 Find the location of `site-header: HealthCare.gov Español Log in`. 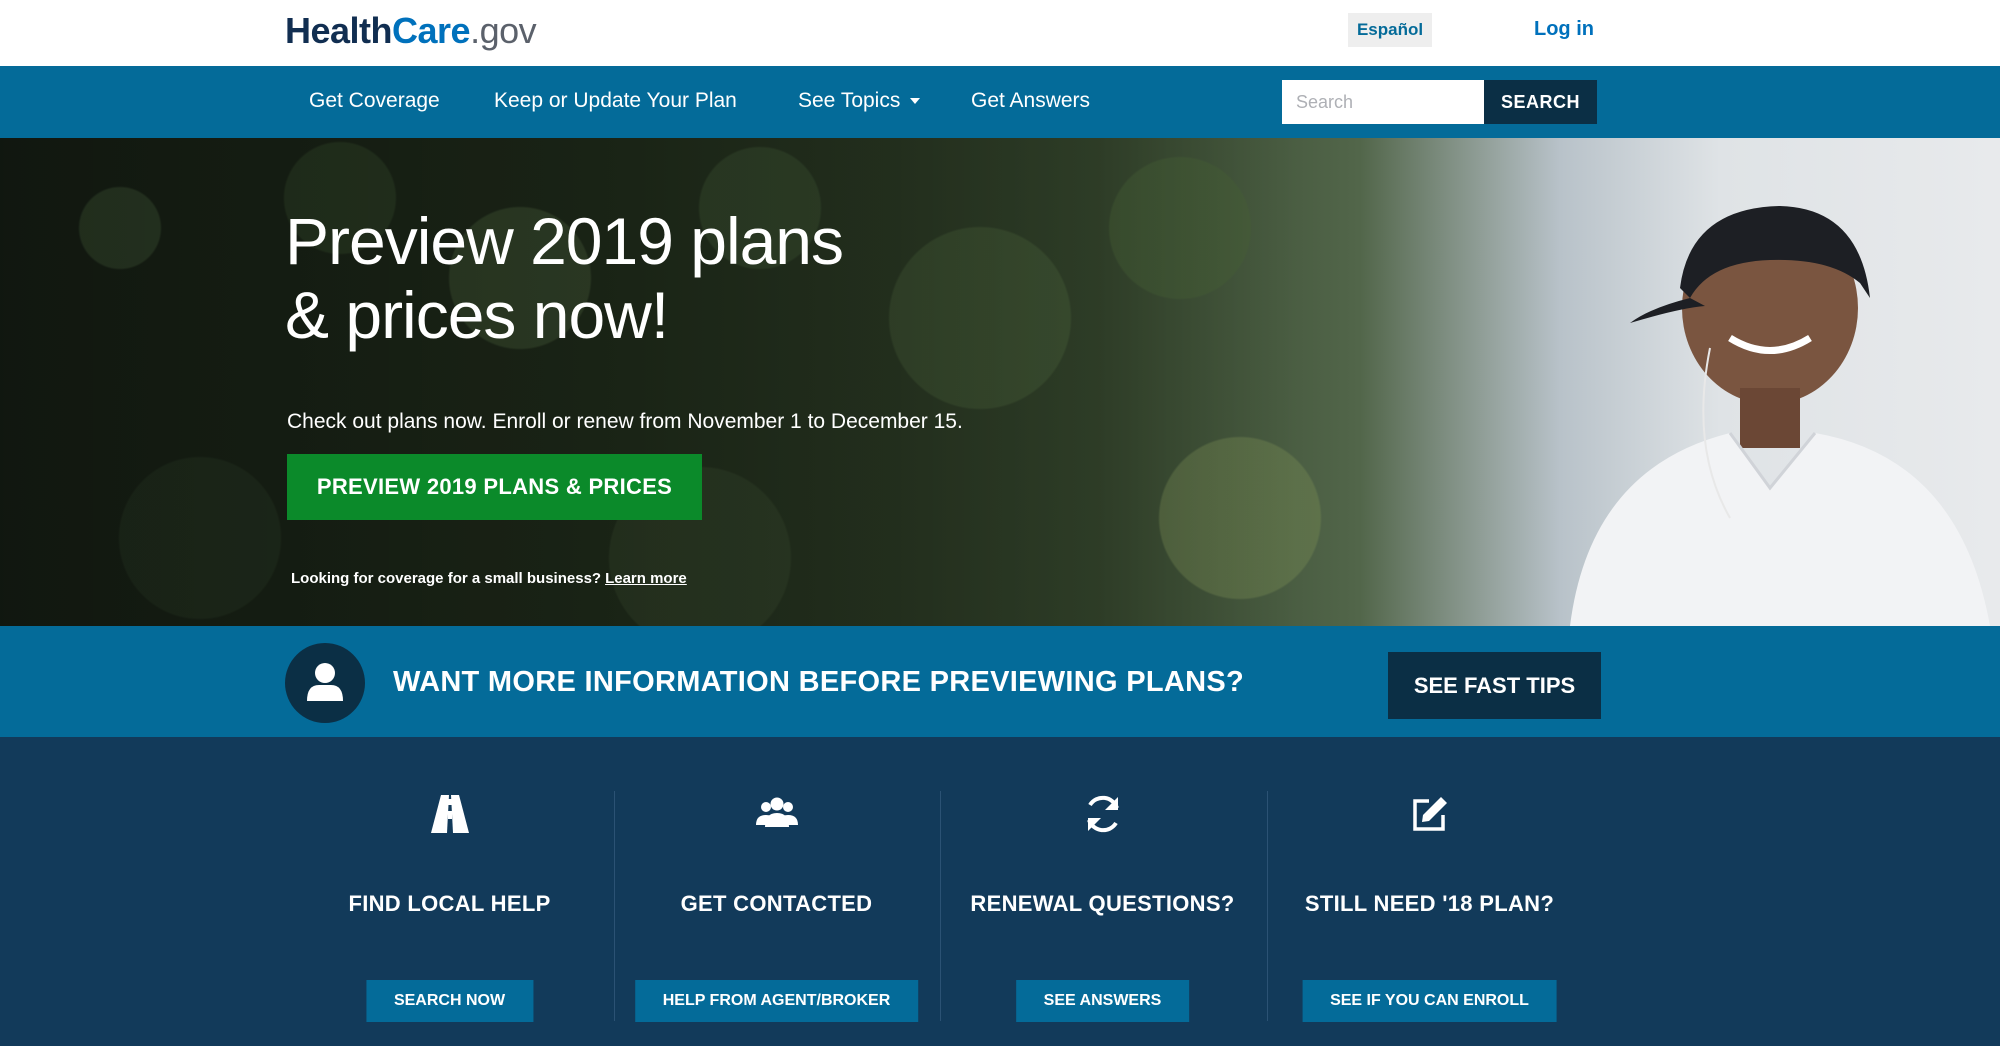

site-header: HealthCare.gov Español Log in is located at coordinates (1000, 33).